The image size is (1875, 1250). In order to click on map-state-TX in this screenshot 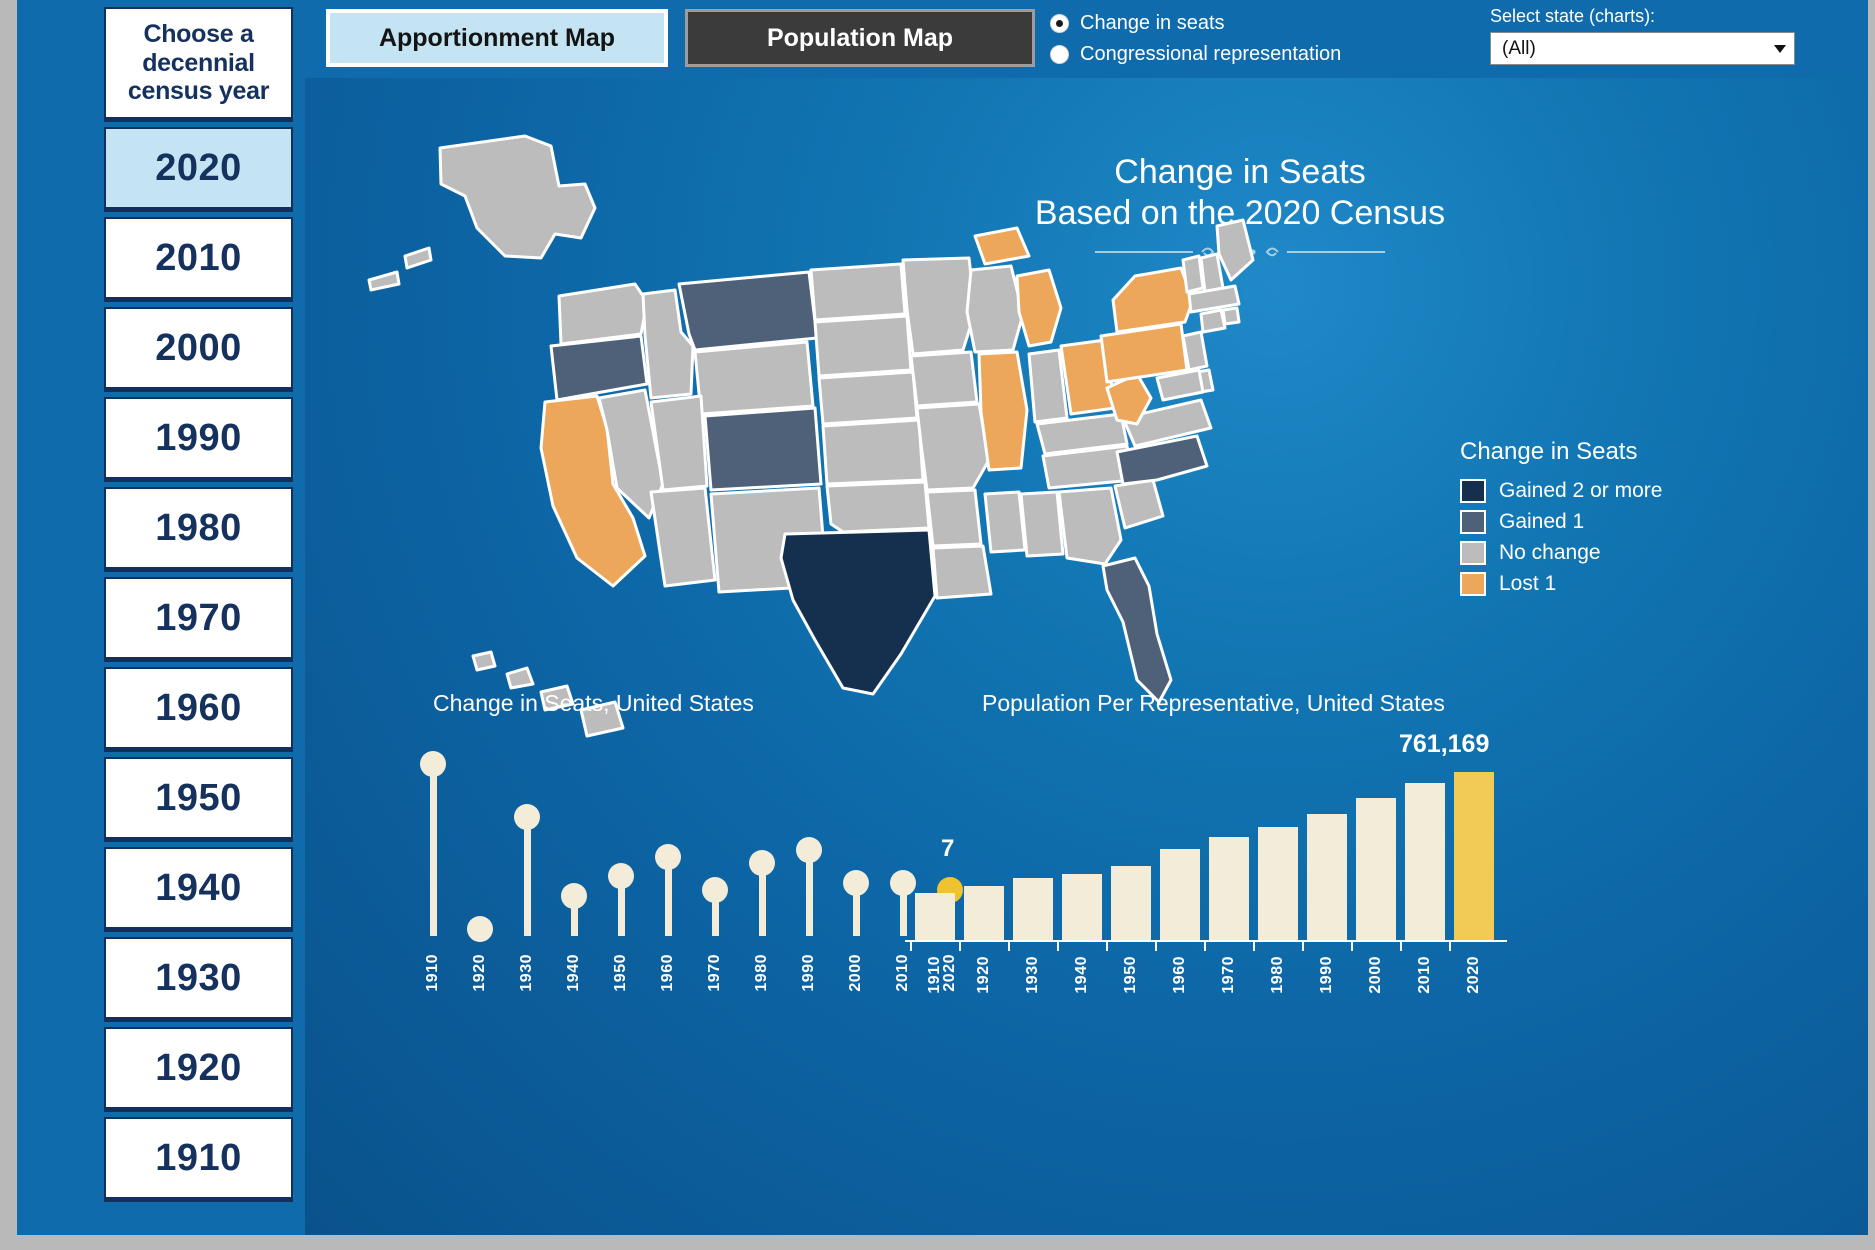, I will do `click(858, 612)`.